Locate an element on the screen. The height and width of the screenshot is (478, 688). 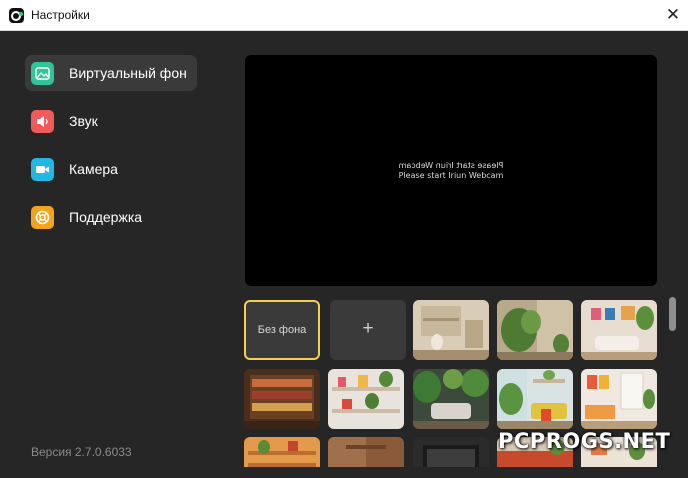
sidebar-item-camera: Камера is located at coordinates (111, 169).